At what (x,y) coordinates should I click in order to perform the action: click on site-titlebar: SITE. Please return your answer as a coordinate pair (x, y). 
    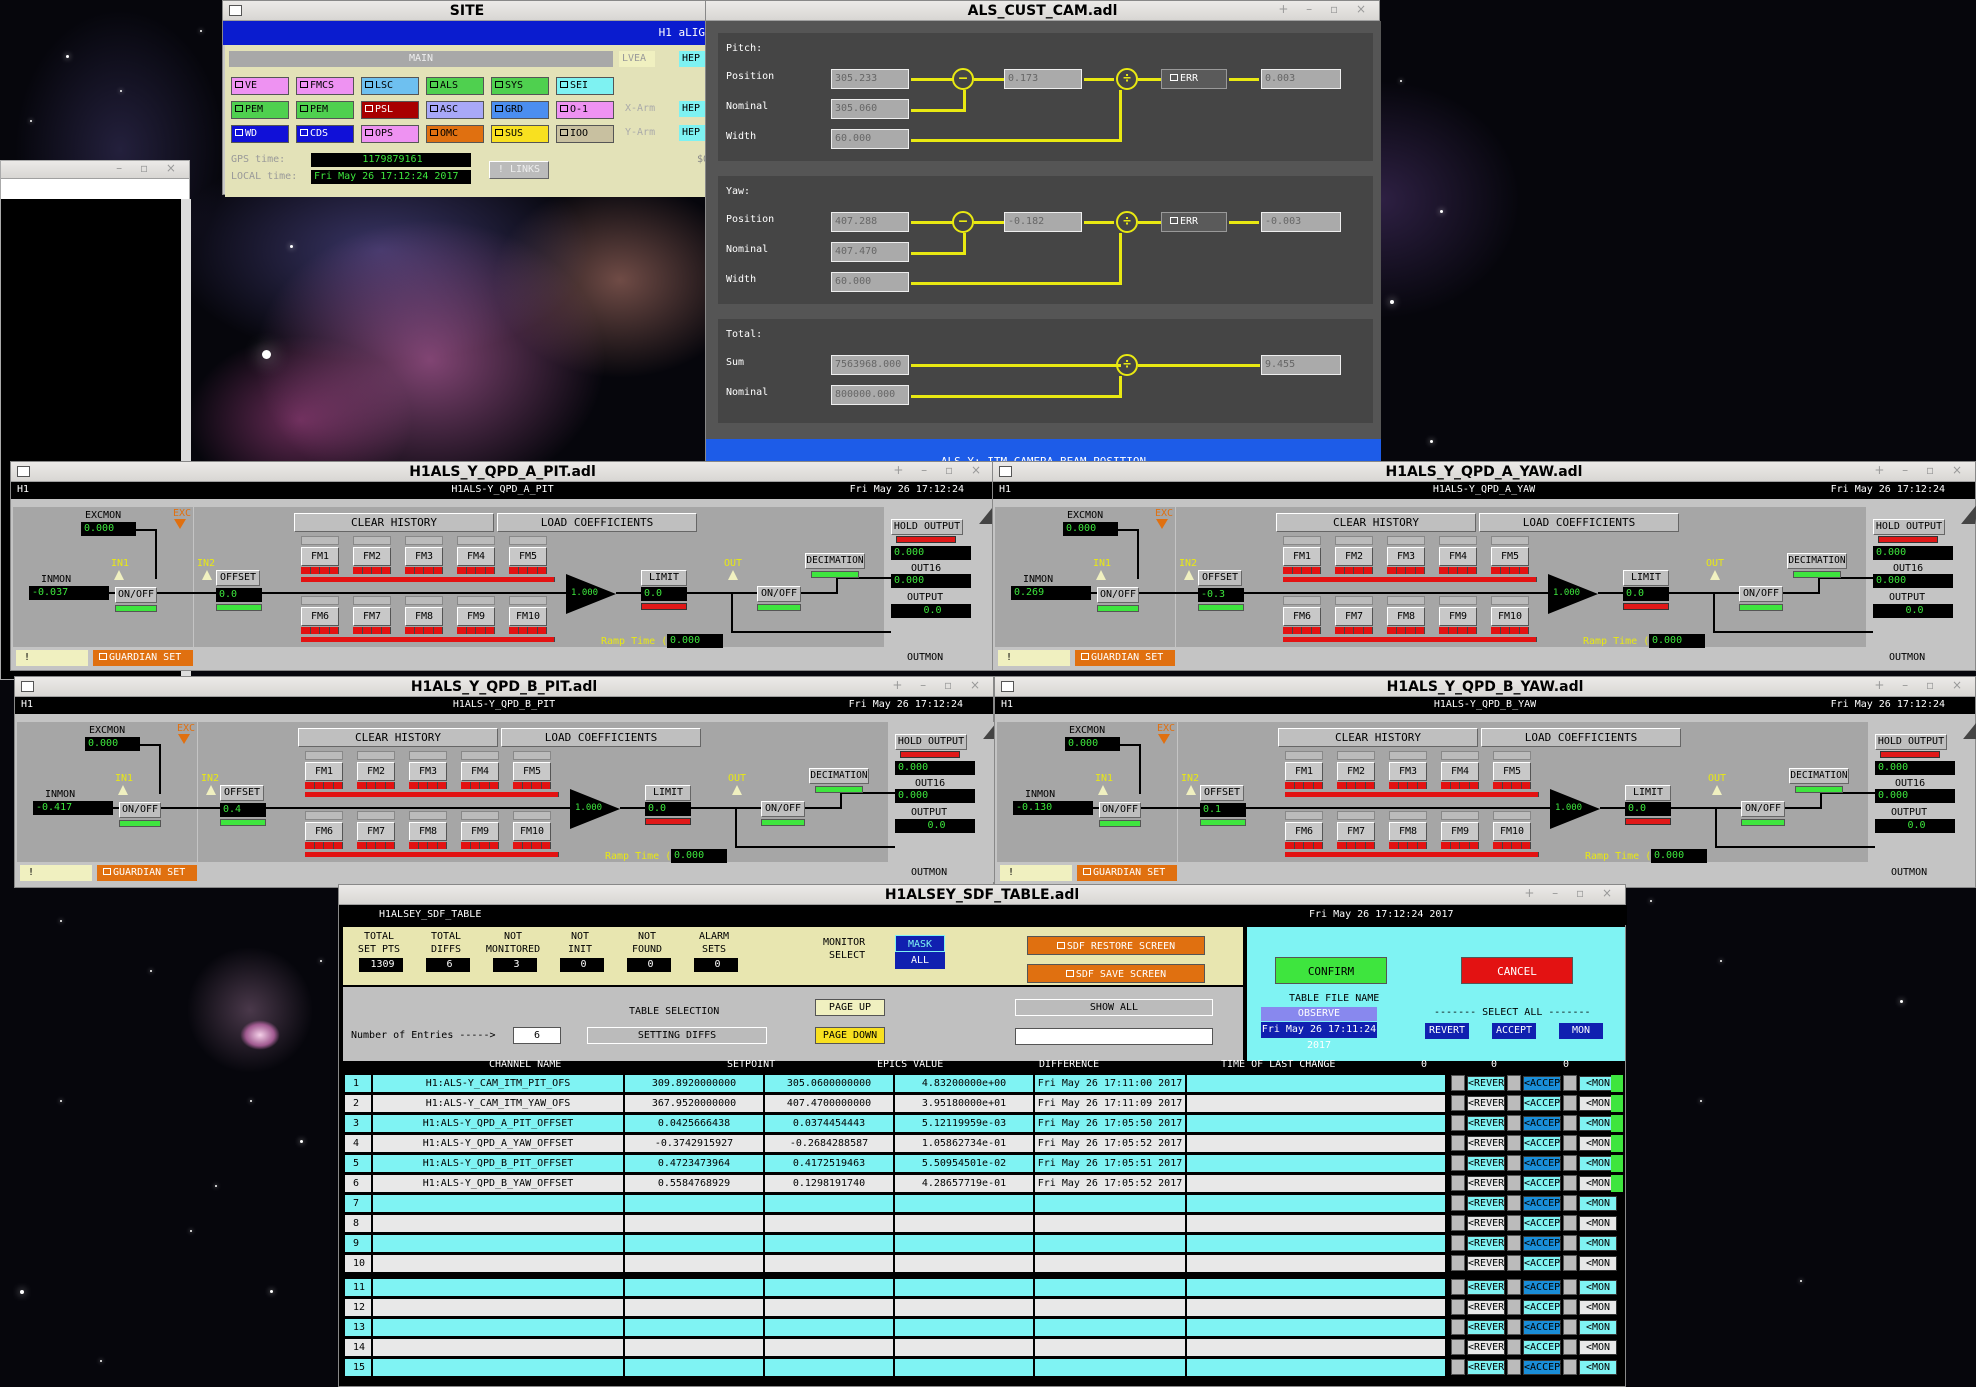
    Looking at the image, I should click on (467, 11).